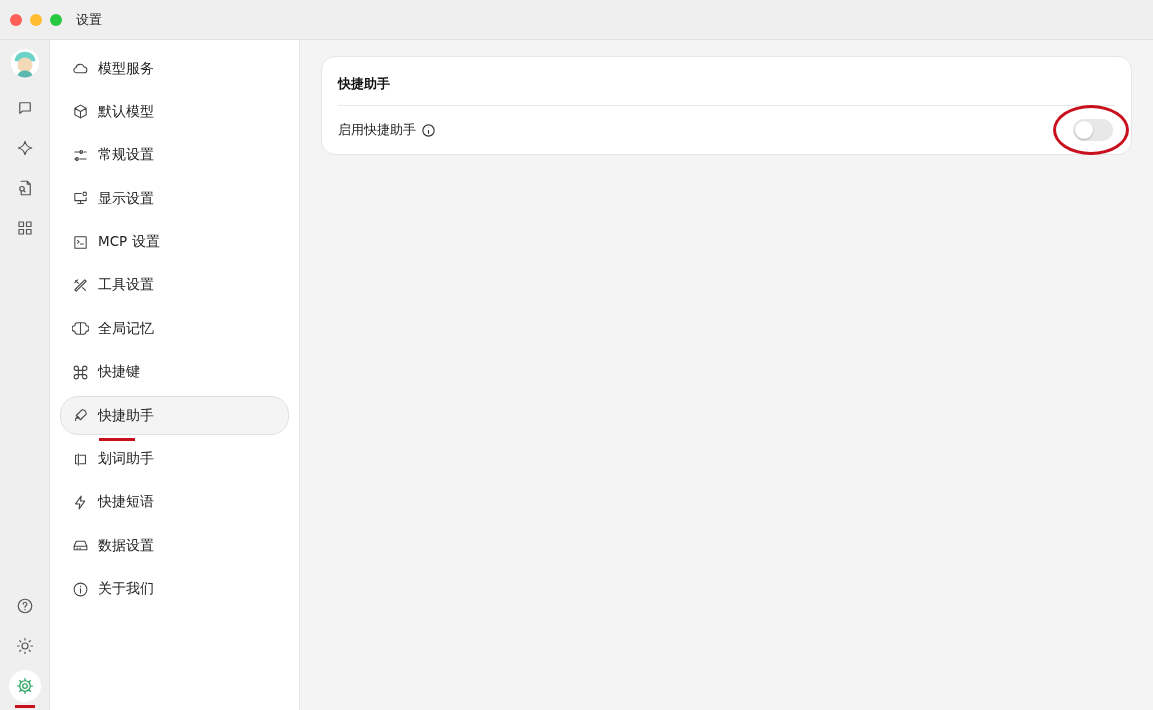 Image resolution: width=1153 pixels, height=710 pixels. Describe the element at coordinates (80, 329) in the screenshot. I see `brain-icon` at that location.